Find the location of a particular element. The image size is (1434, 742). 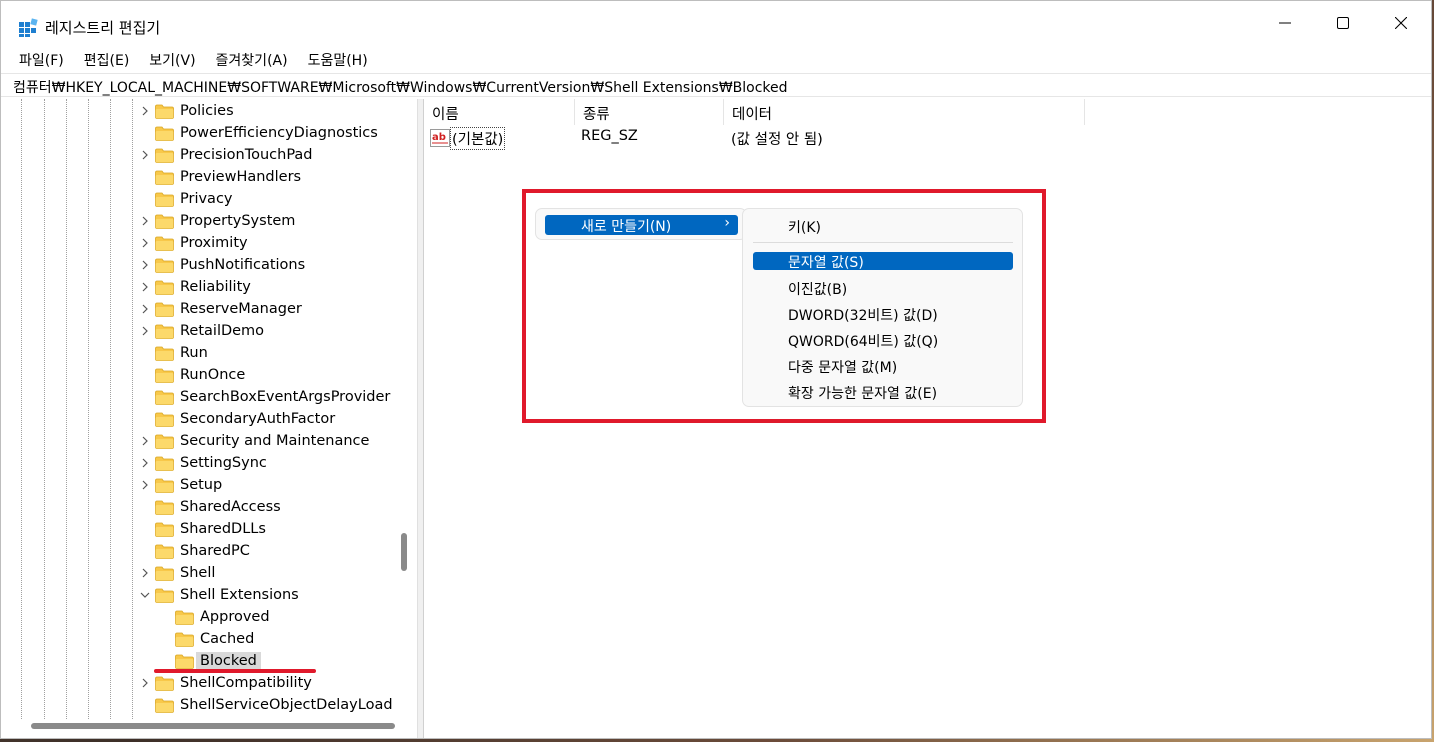

tree-item: SearchBoxEventArgsProvider is located at coordinates (265, 397).